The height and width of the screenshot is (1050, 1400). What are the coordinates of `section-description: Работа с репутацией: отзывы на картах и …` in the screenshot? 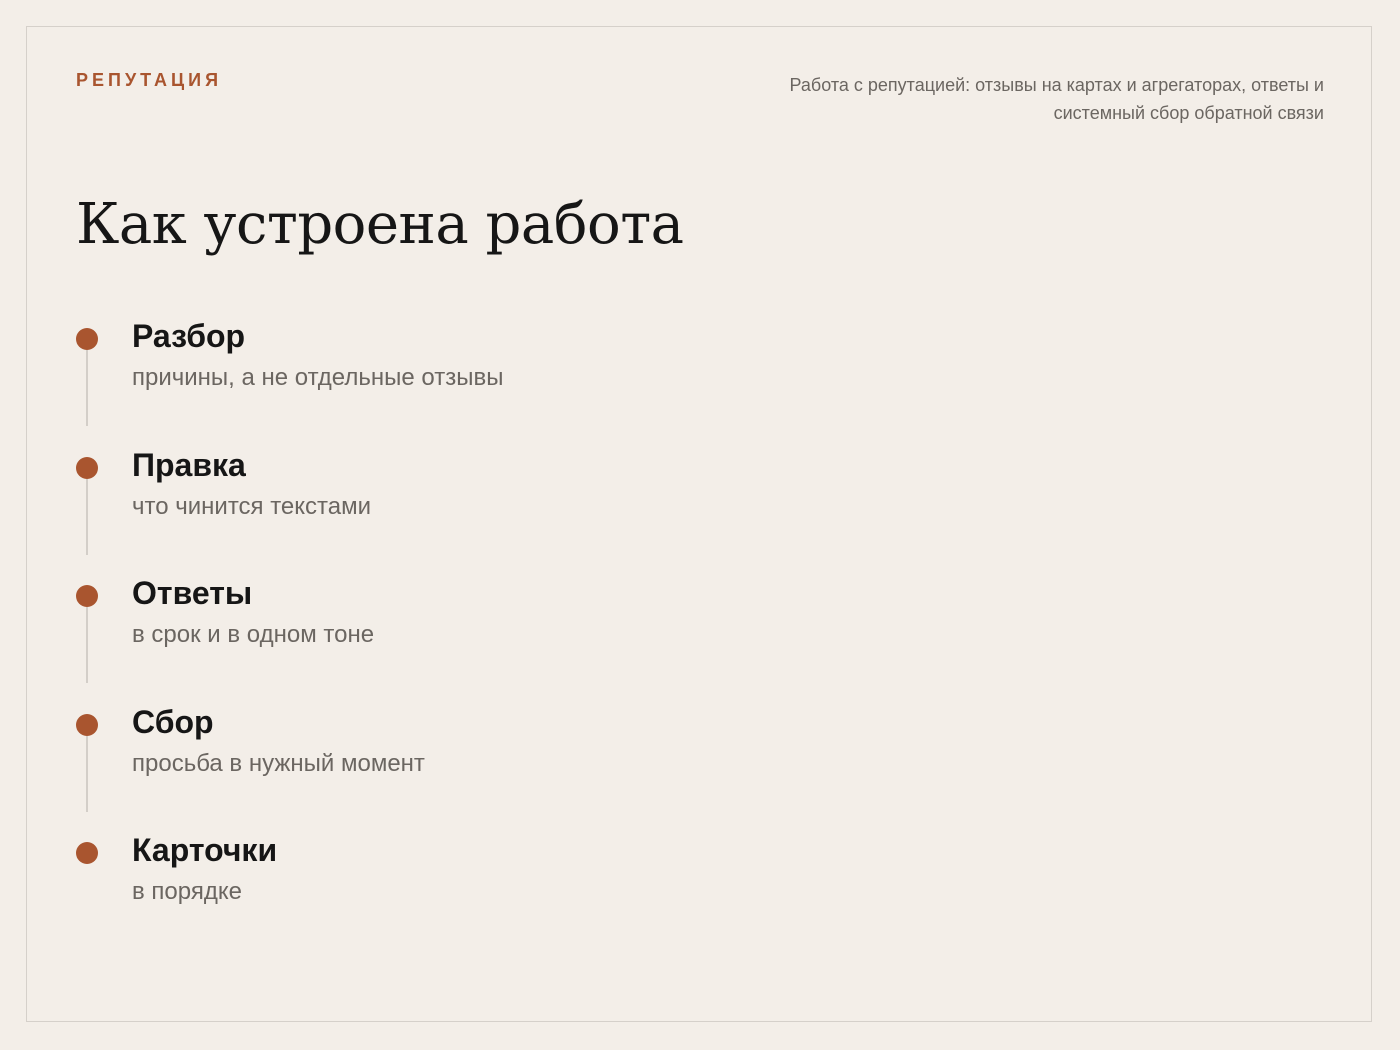 It's located at (1057, 99).